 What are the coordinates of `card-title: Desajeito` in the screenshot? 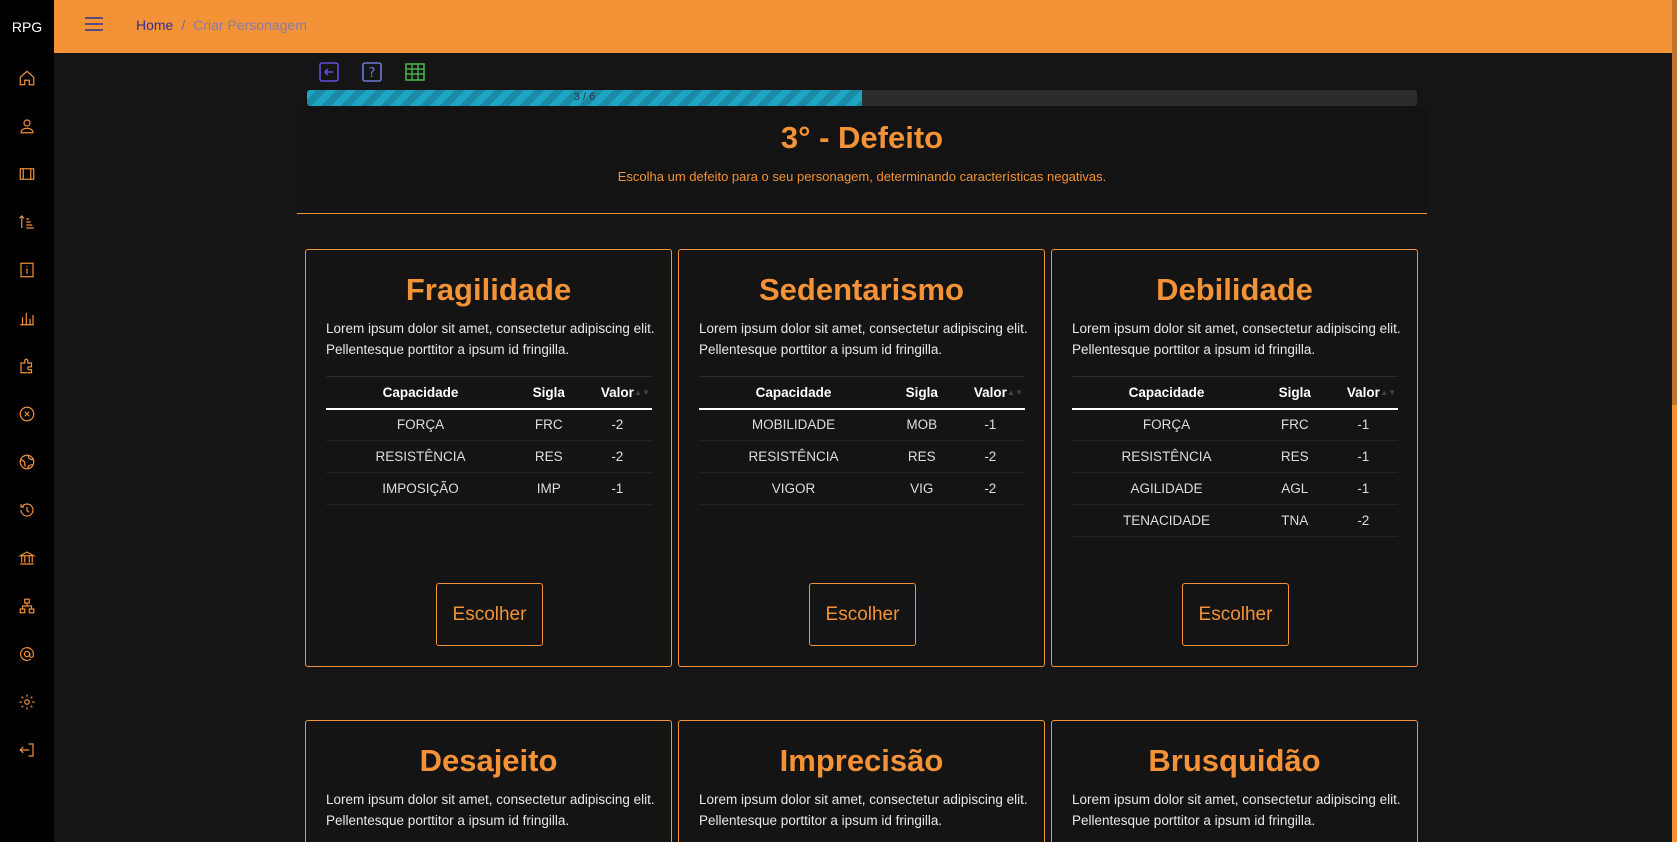 It's located at (488, 760).